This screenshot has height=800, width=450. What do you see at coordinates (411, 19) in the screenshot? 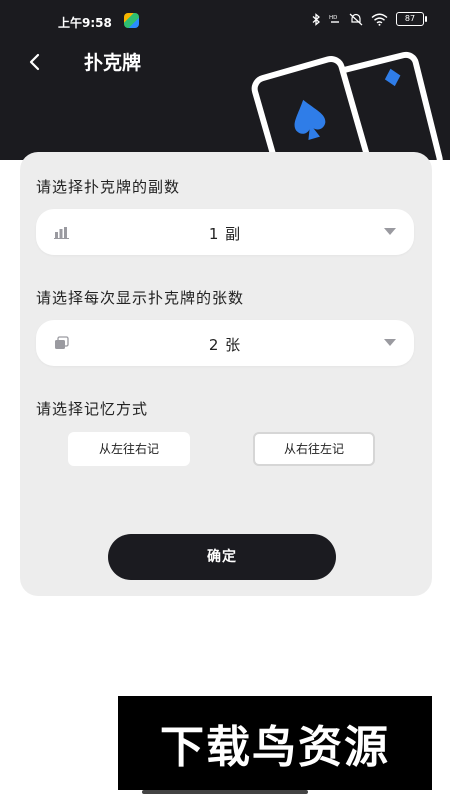
I see `battery-indicator: 87` at bounding box center [411, 19].